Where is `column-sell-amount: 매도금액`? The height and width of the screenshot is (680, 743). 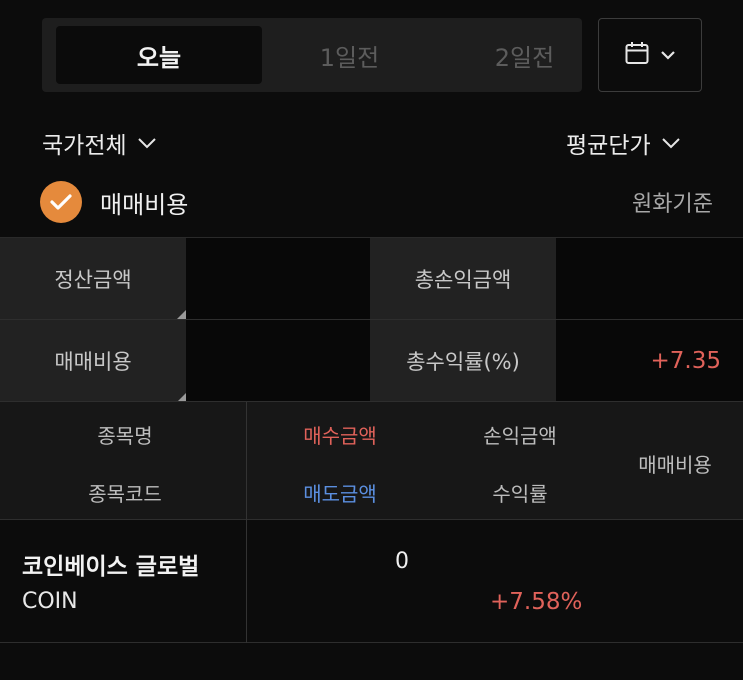
column-sell-amount: 매도금액 is located at coordinates (340, 492).